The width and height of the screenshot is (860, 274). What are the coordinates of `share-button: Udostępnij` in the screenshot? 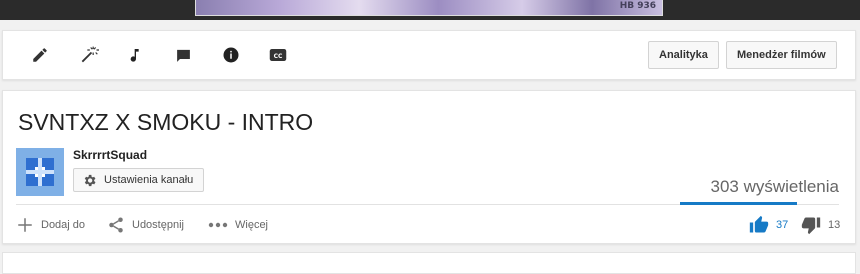 It's located at (145, 225).